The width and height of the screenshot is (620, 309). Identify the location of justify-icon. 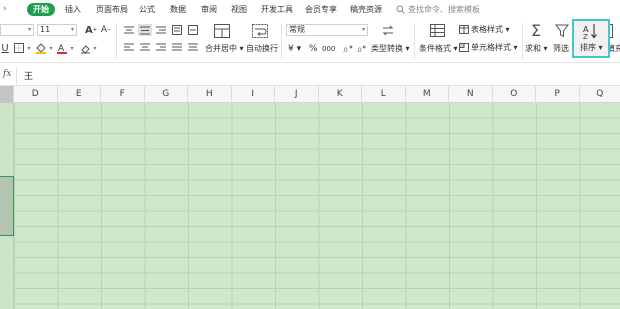
(177, 47).